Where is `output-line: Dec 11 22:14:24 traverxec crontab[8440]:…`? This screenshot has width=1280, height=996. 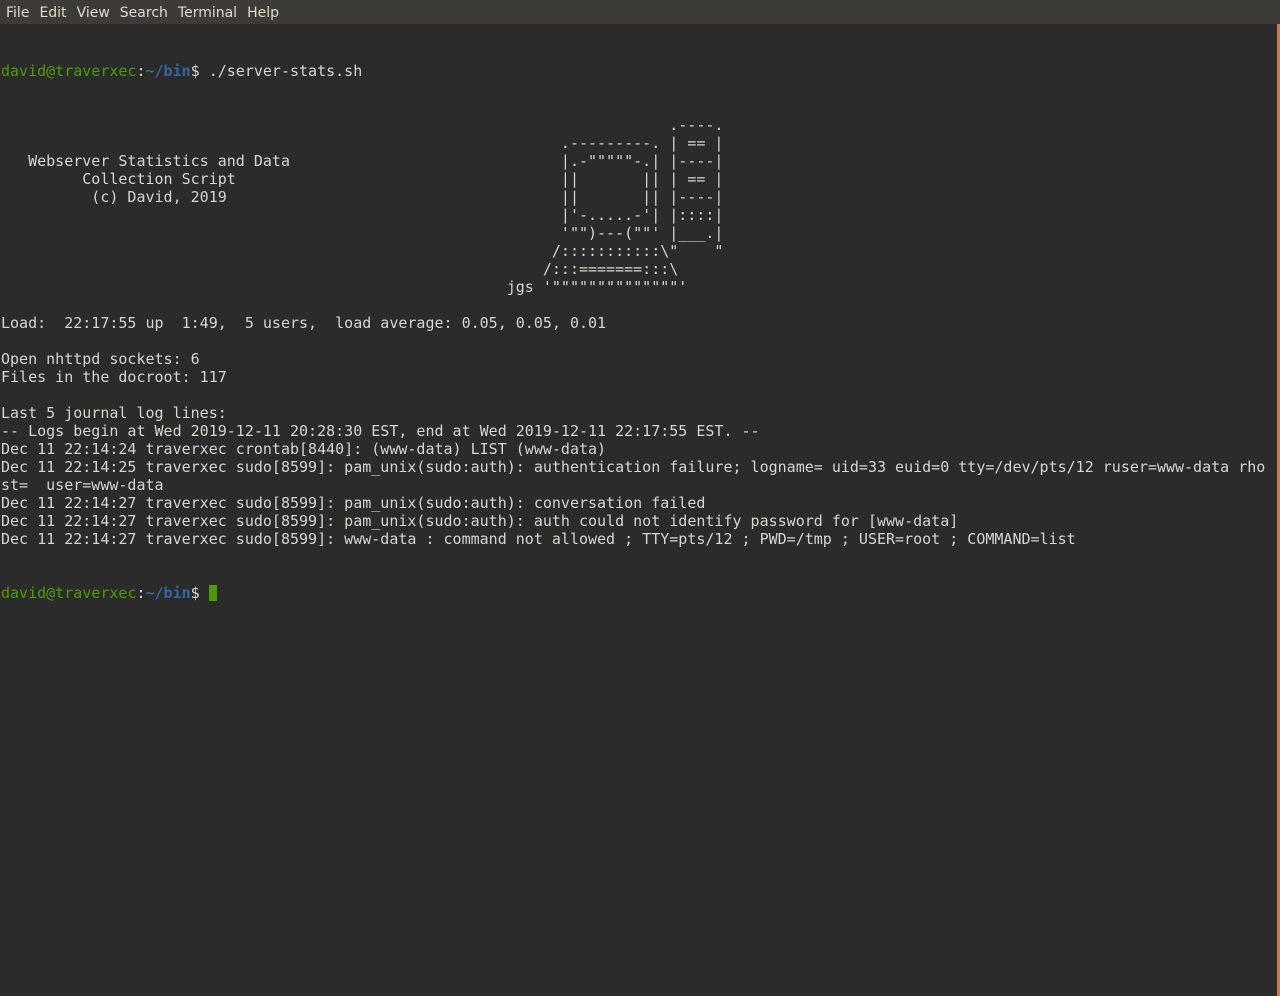
output-line: Dec 11 22:14:24 traverxec crontab[8440]:… is located at coordinates (304, 449).